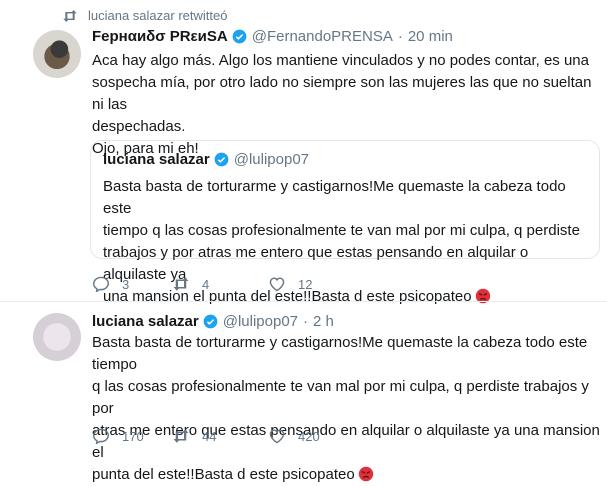  I want to click on like-count: 12, so click(305, 284).